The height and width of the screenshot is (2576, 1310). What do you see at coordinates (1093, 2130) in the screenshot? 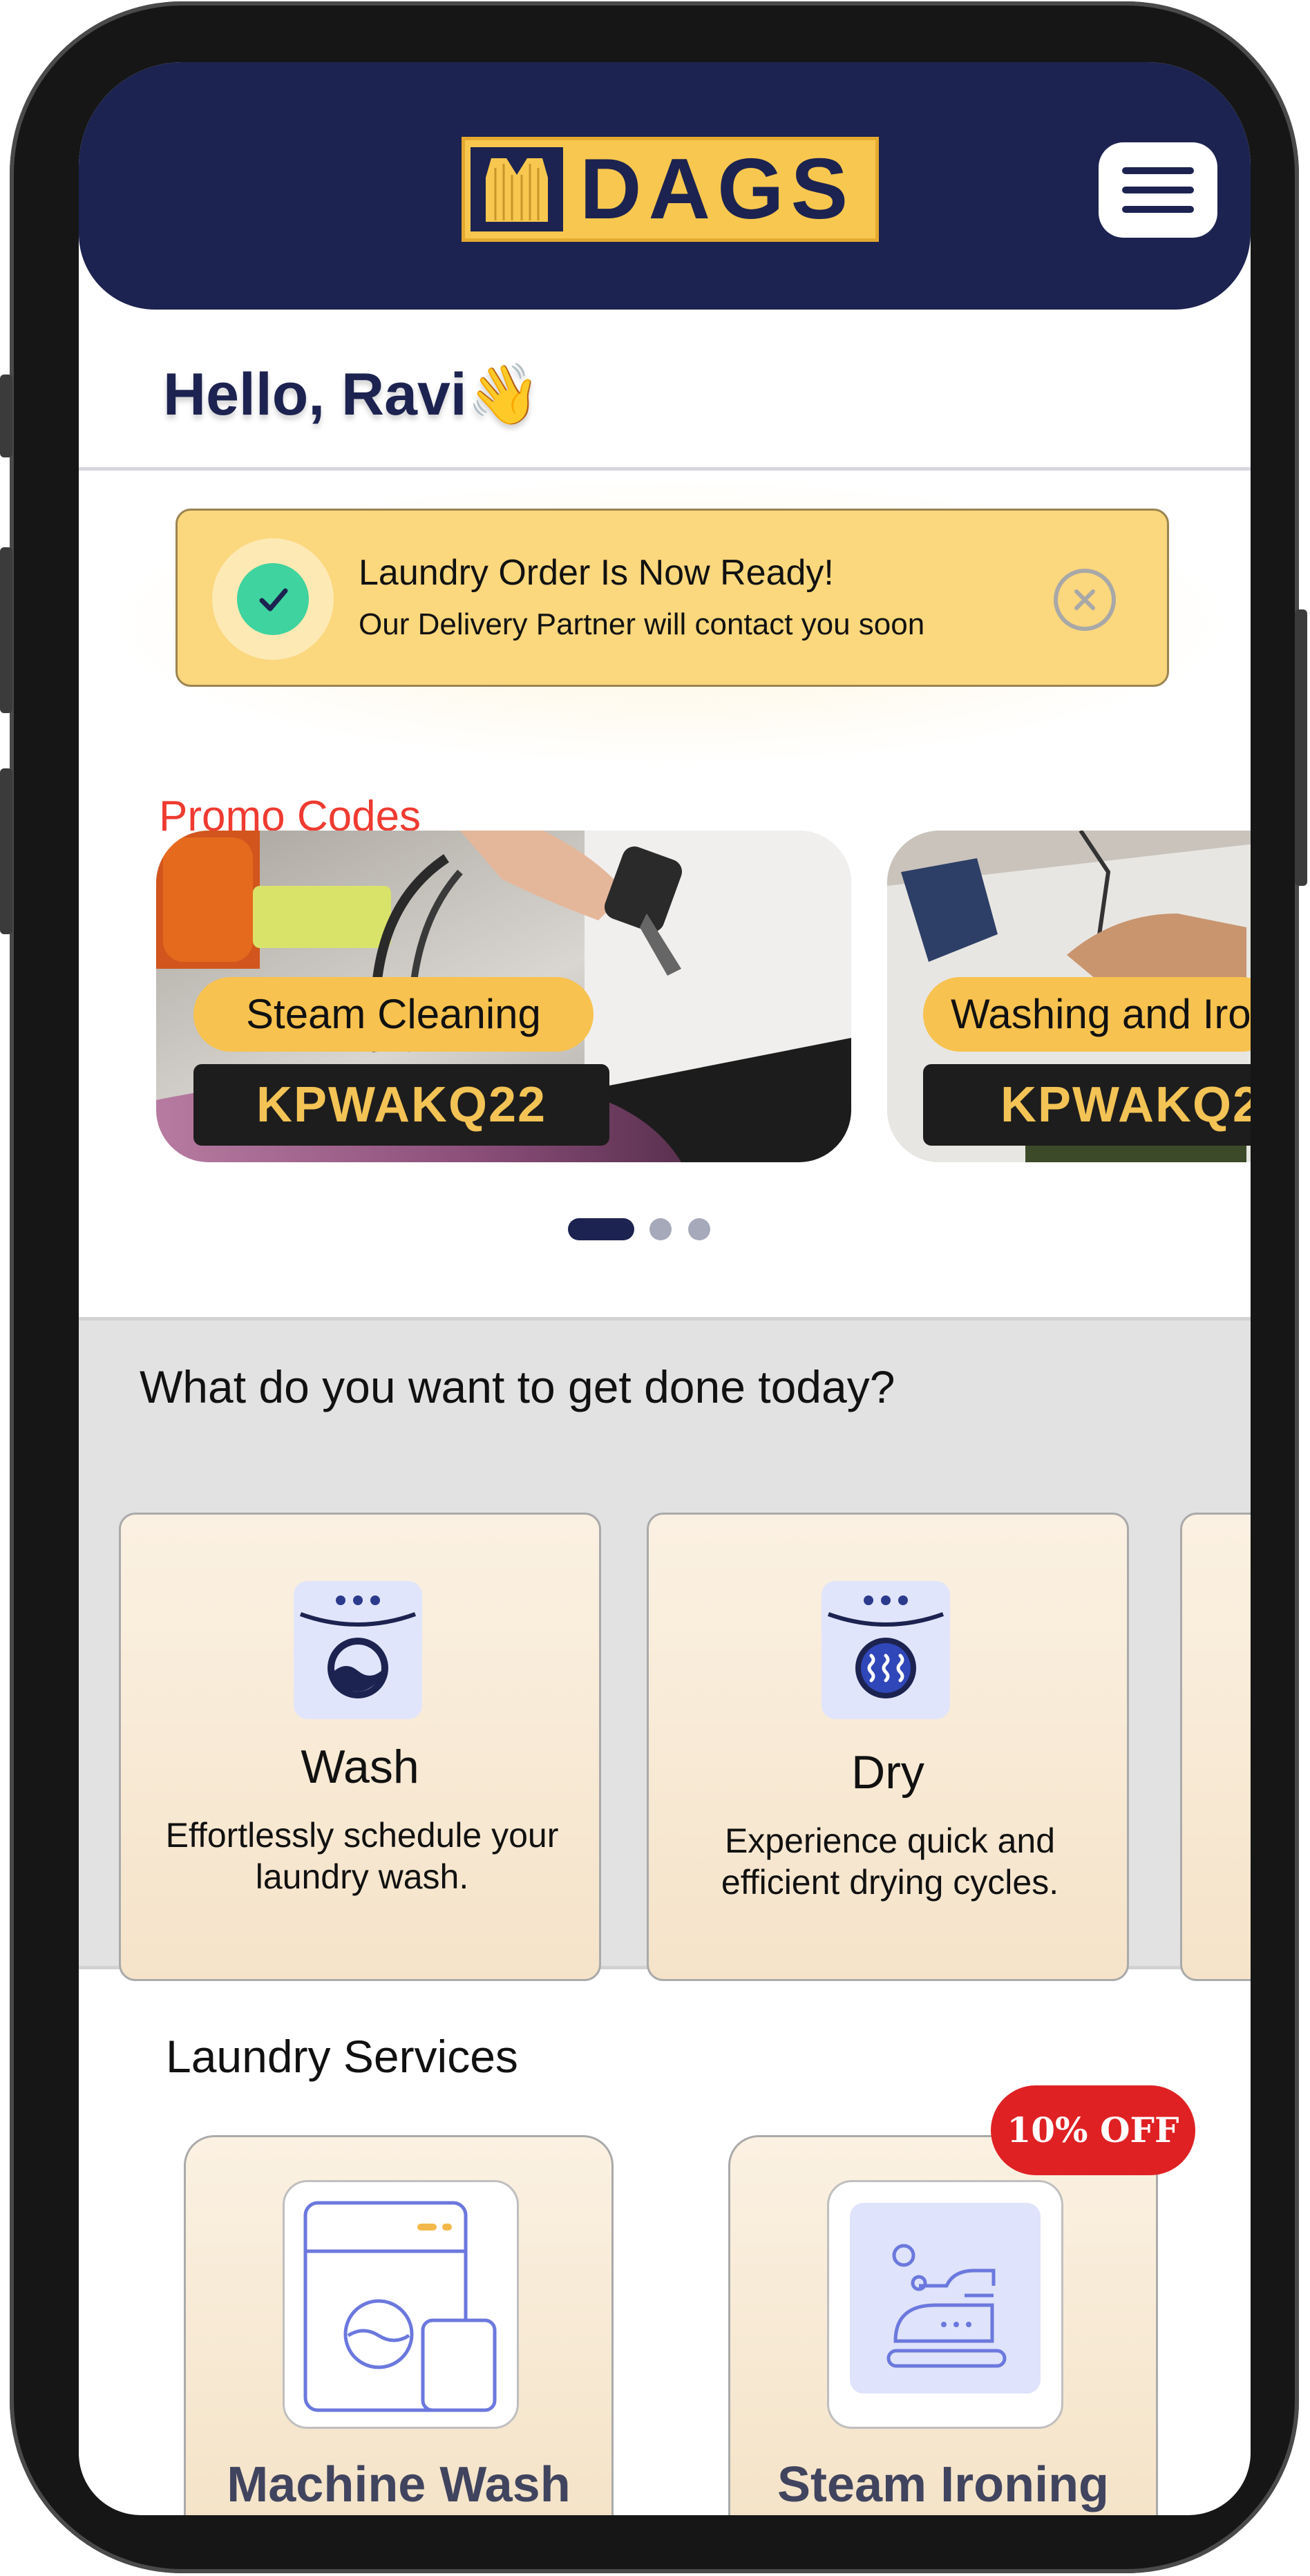
I see `discount-badge: 10% OFF` at bounding box center [1093, 2130].